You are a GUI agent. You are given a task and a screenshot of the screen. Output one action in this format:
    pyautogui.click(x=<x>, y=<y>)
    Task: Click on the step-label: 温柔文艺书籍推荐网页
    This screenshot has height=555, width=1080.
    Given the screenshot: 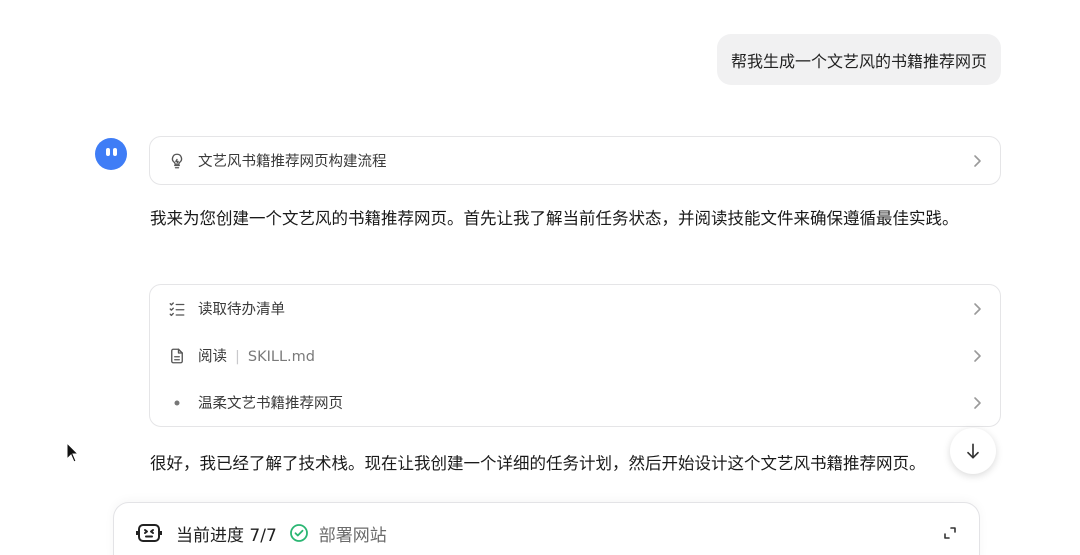 What is the action you would take?
    pyautogui.click(x=270, y=404)
    